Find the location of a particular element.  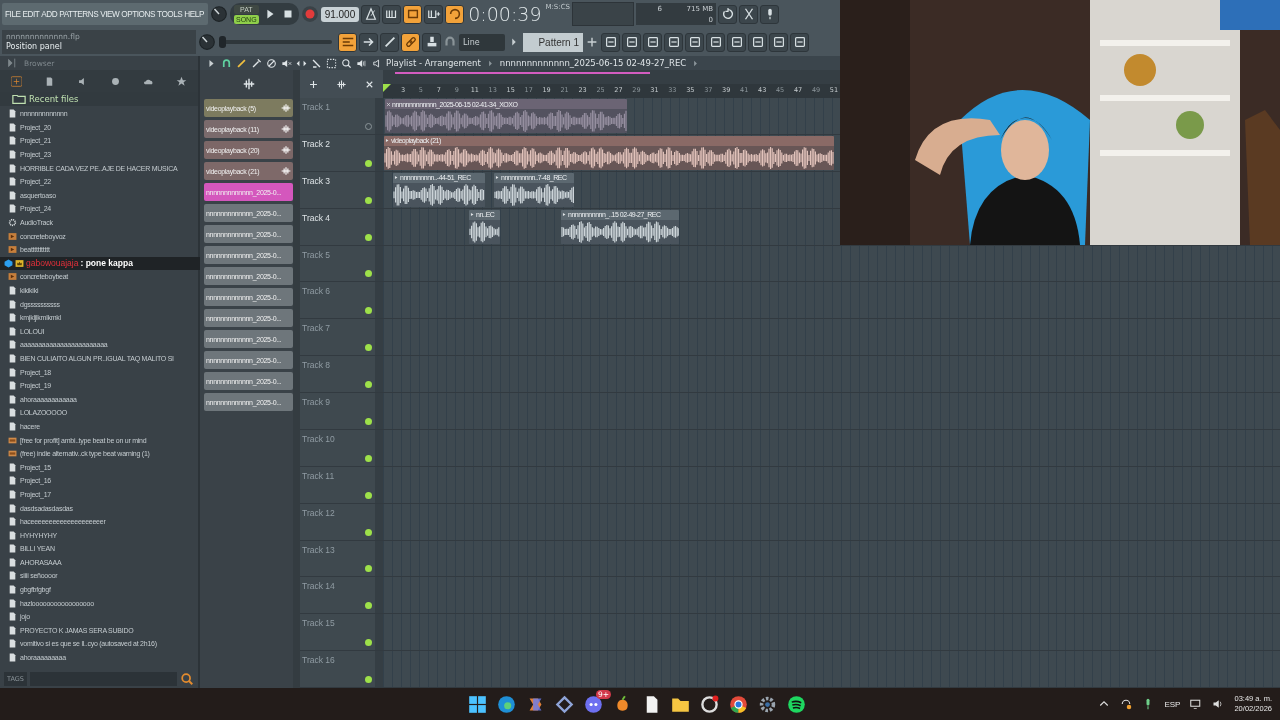

menu-item: FILE is located at coordinates (13, 14).